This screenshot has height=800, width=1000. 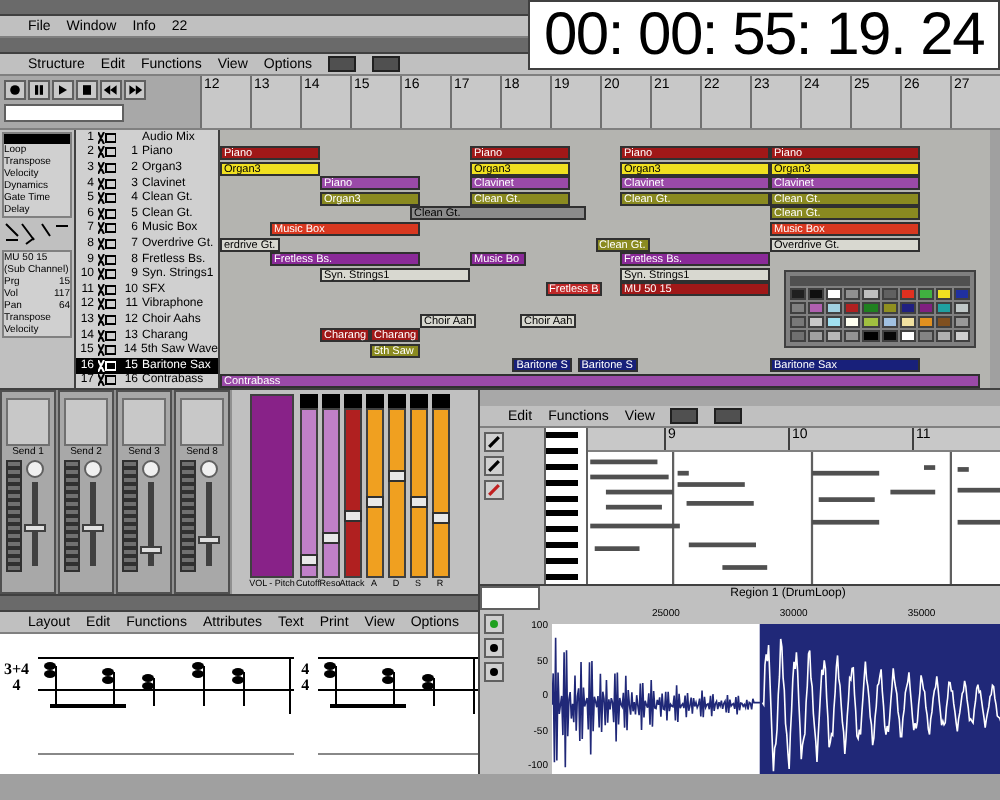 I want to click on time-signature-top: 4, so click(x=305, y=670).